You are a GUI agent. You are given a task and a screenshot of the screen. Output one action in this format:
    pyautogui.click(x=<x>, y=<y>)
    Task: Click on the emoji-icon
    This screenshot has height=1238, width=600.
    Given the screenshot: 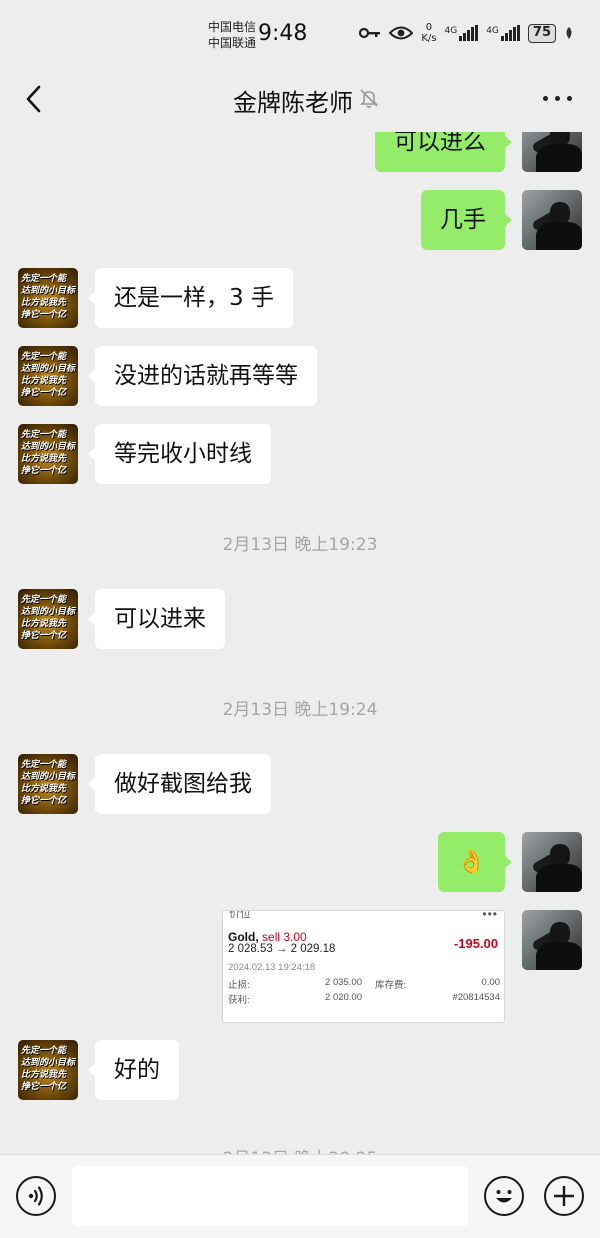 What is the action you would take?
    pyautogui.click(x=504, y=1196)
    